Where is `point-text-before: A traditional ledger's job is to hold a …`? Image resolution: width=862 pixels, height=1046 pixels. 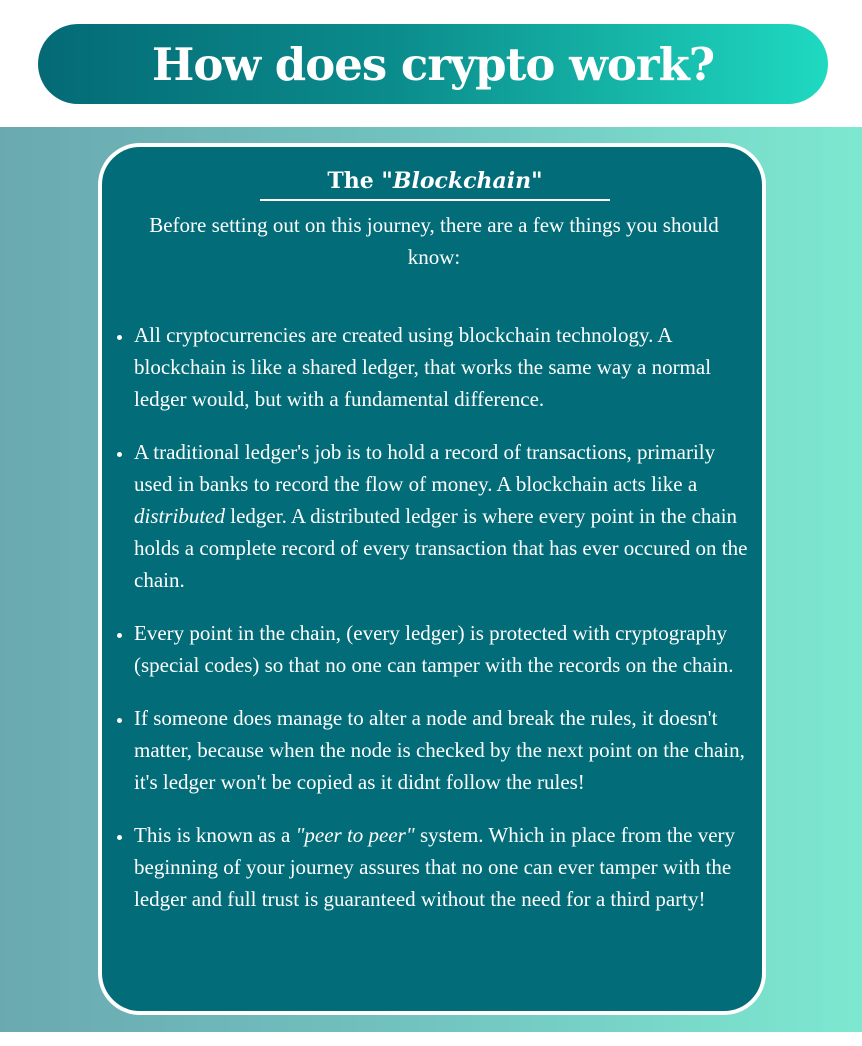
point-text-before: A traditional ledger's job is to hold a … is located at coordinates (425, 468).